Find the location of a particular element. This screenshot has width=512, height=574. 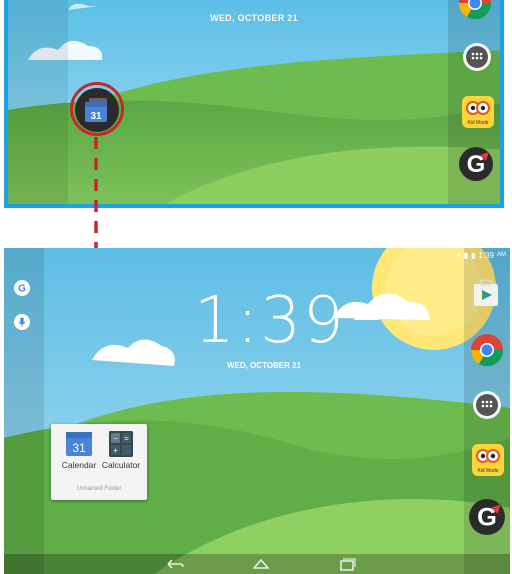

svg-text: G is located at coordinates (22, 289).